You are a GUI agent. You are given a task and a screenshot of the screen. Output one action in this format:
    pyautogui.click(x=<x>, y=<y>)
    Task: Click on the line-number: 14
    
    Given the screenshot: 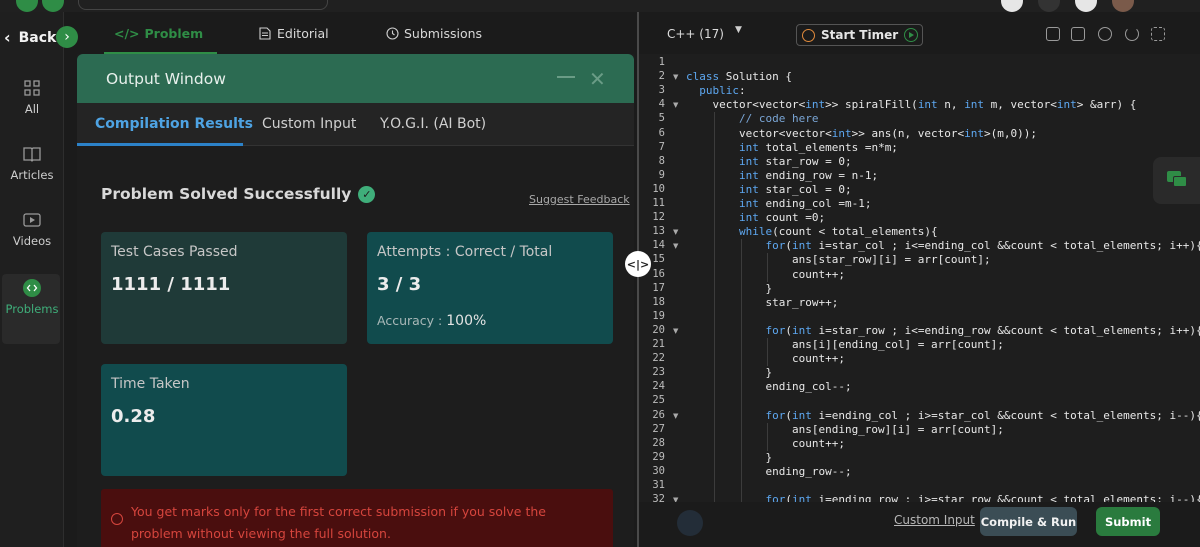 What is the action you would take?
    pyautogui.click(x=658, y=245)
    